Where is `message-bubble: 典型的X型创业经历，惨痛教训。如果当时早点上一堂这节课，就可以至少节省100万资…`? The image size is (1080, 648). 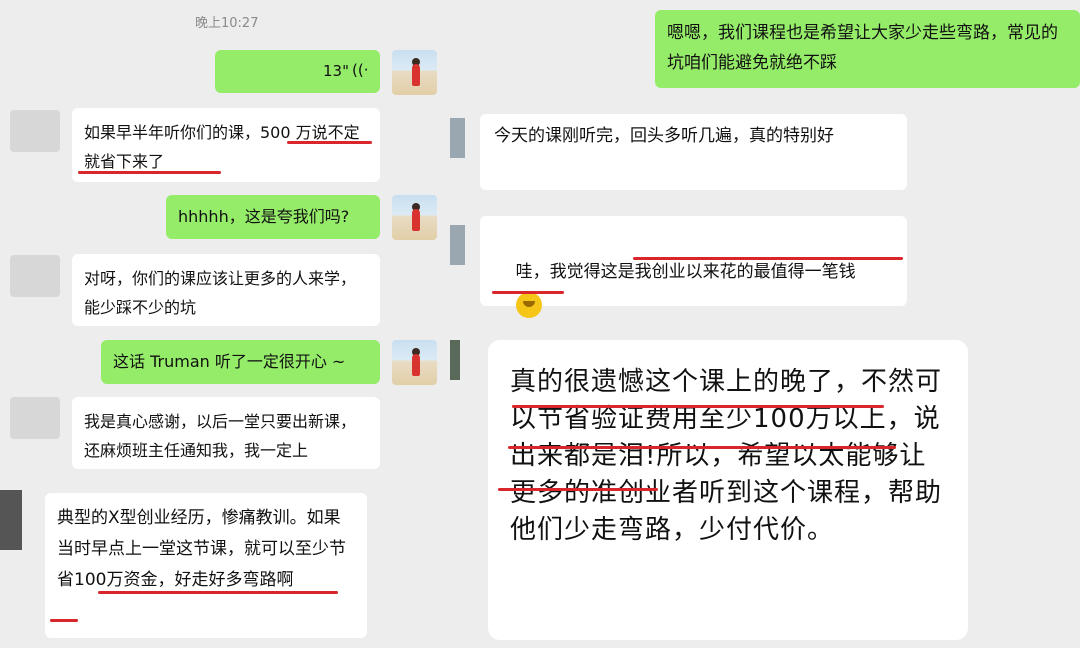
message-bubble: 典型的X型创业经历，惨痛教训。如果当时早点上一堂这节课，就可以至少节省100万资… is located at coordinates (206, 565).